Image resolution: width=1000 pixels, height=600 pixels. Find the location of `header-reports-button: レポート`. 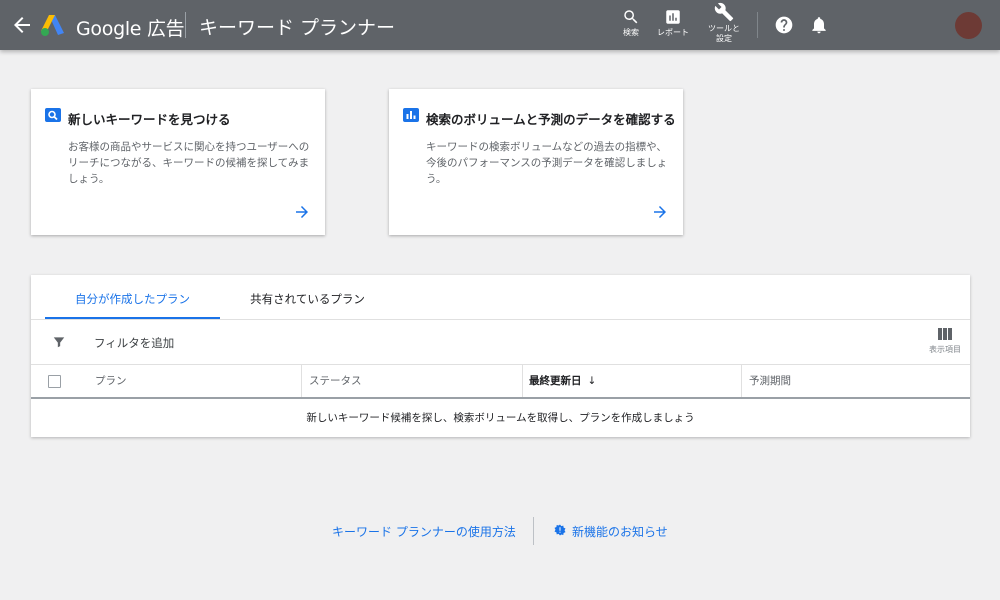

header-reports-button: レポート is located at coordinates (673, 23).